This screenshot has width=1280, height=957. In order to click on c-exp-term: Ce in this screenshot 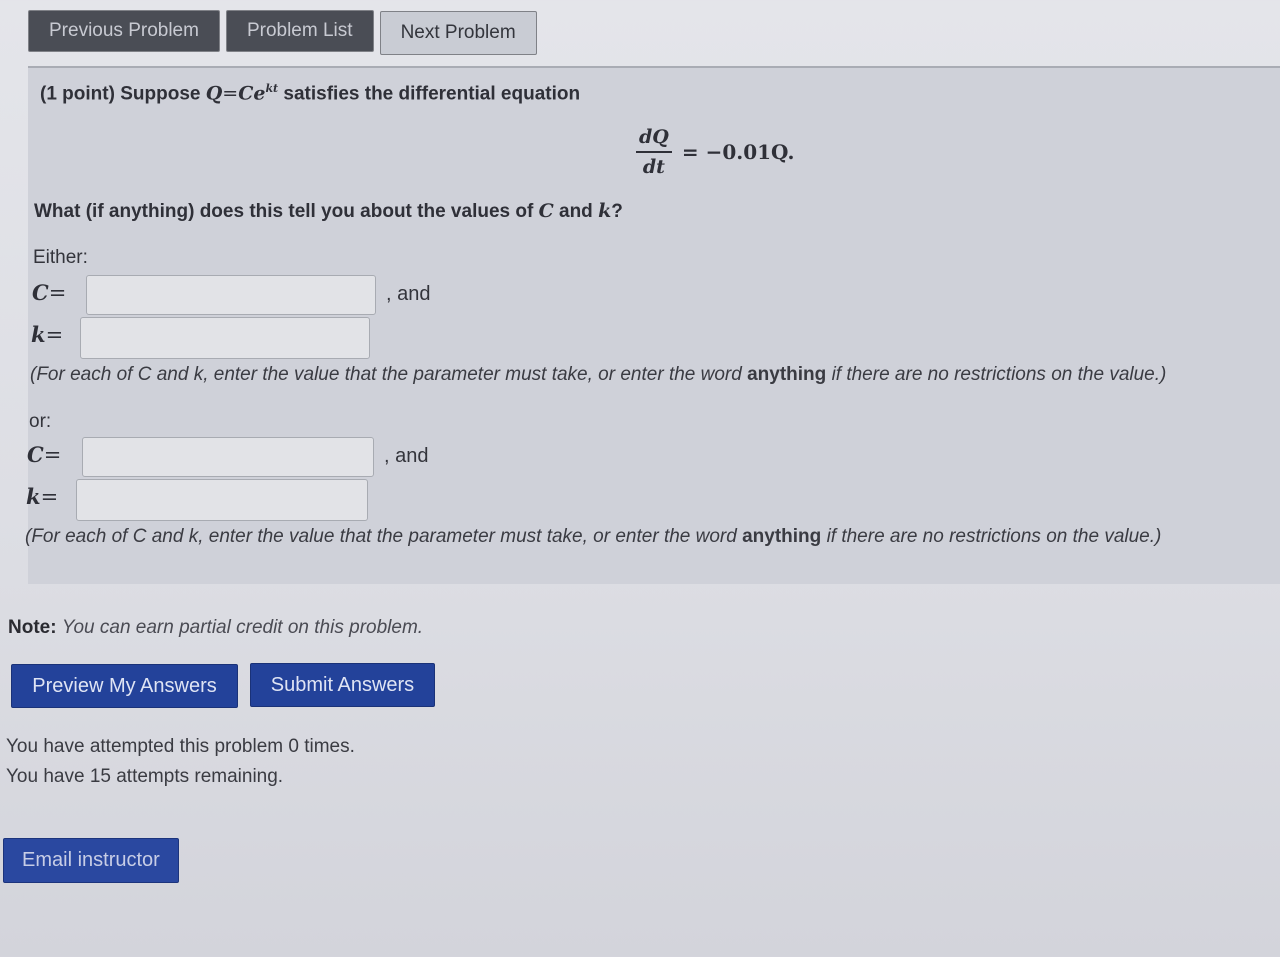, I will do `click(252, 93)`.